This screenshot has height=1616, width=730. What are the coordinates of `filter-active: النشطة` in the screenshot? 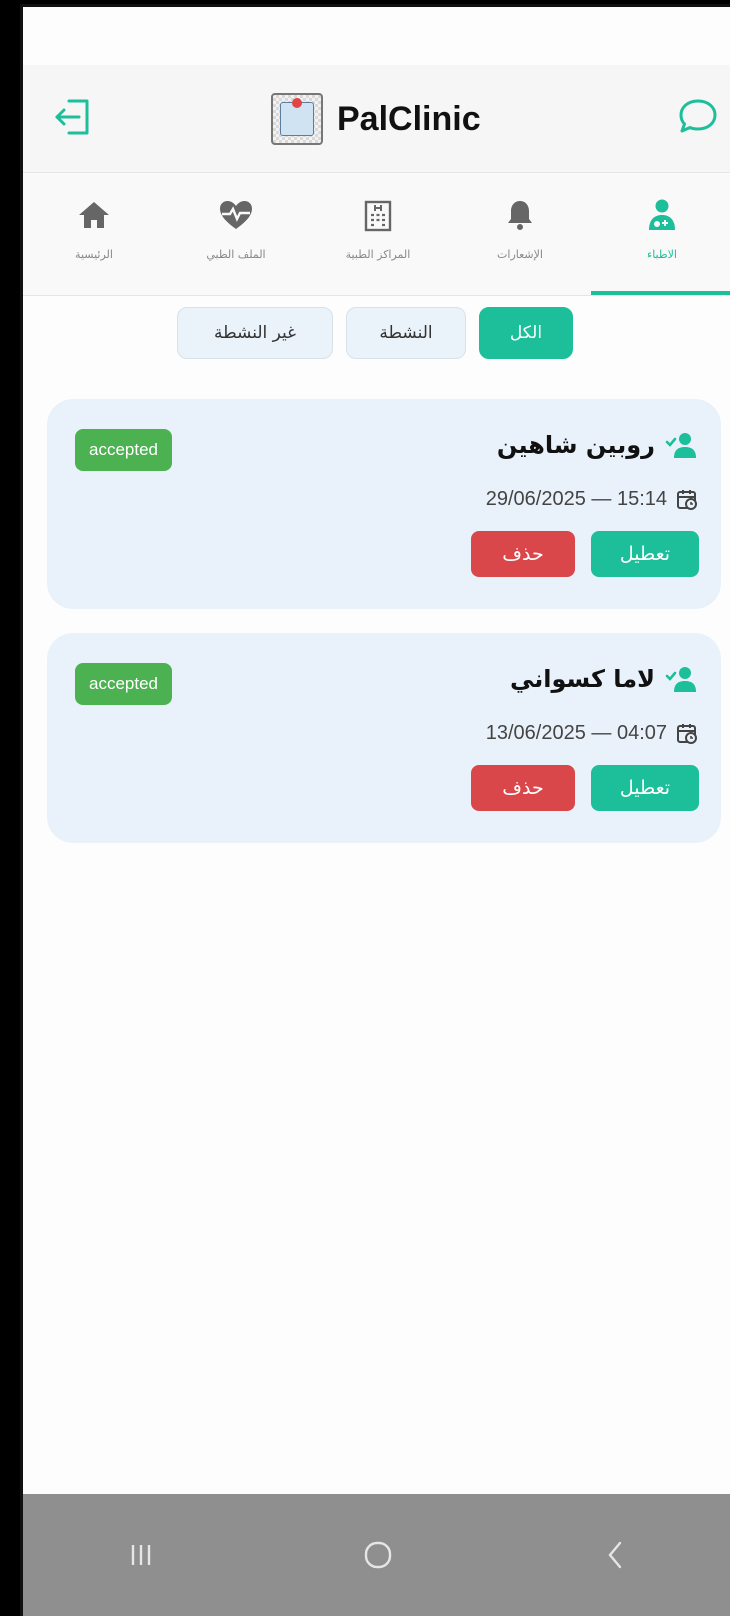 It's located at (406, 333).